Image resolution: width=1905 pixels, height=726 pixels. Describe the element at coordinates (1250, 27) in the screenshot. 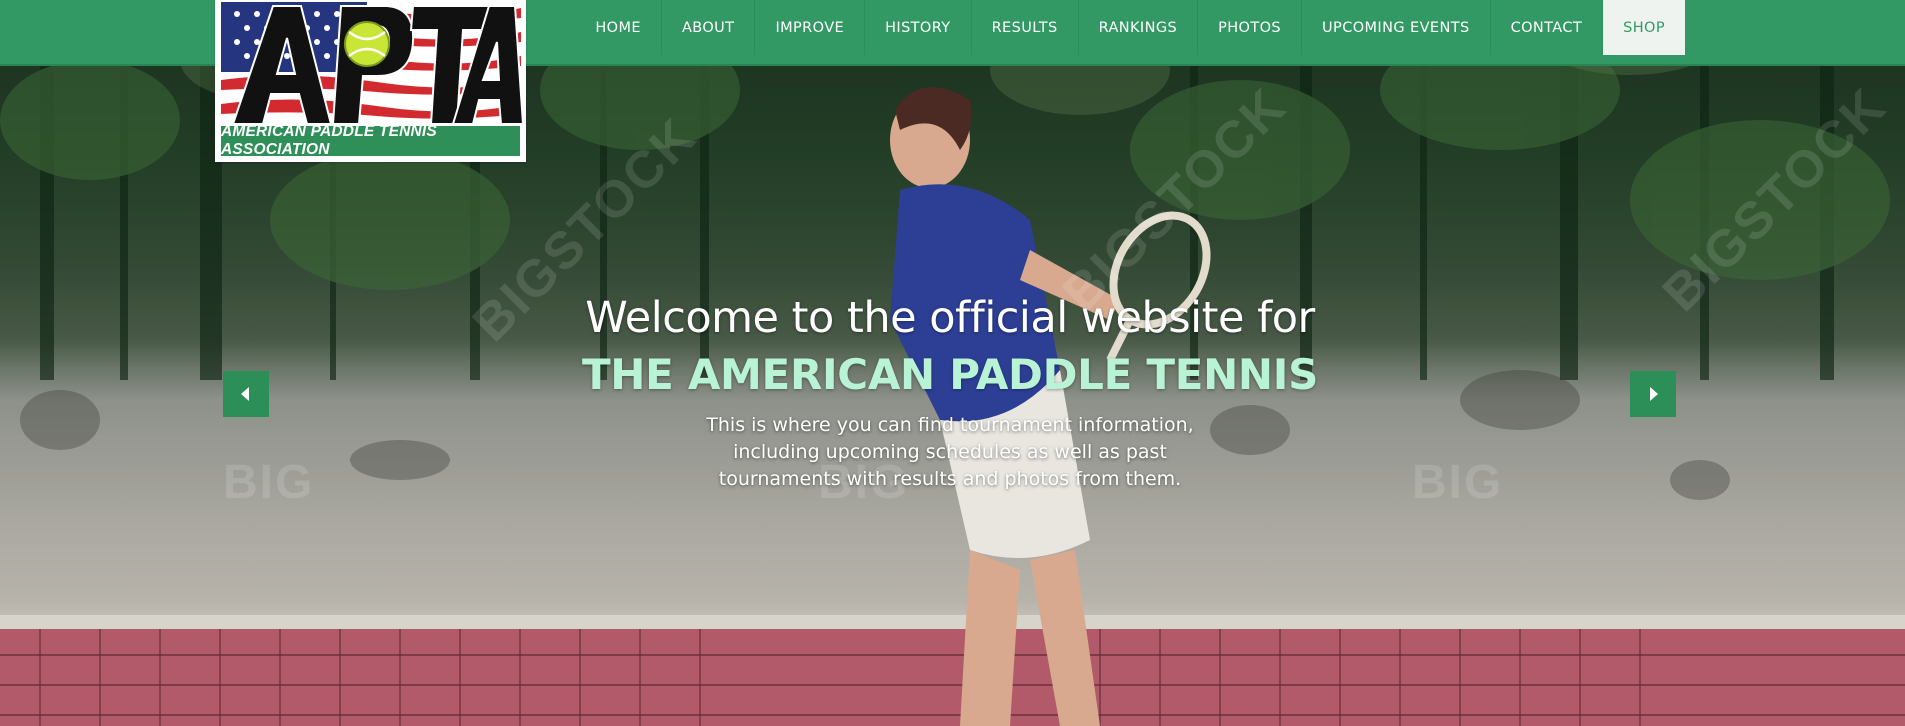

I see `nav-item-photos: PHOTOS` at that location.